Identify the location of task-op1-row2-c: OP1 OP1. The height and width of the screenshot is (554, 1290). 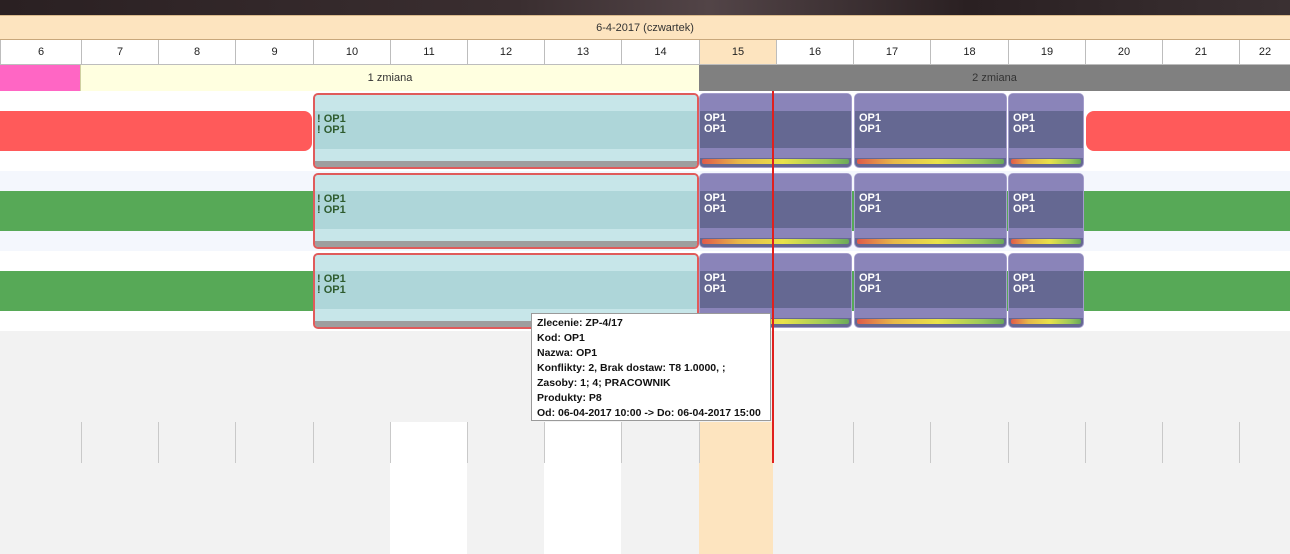
(930, 210).